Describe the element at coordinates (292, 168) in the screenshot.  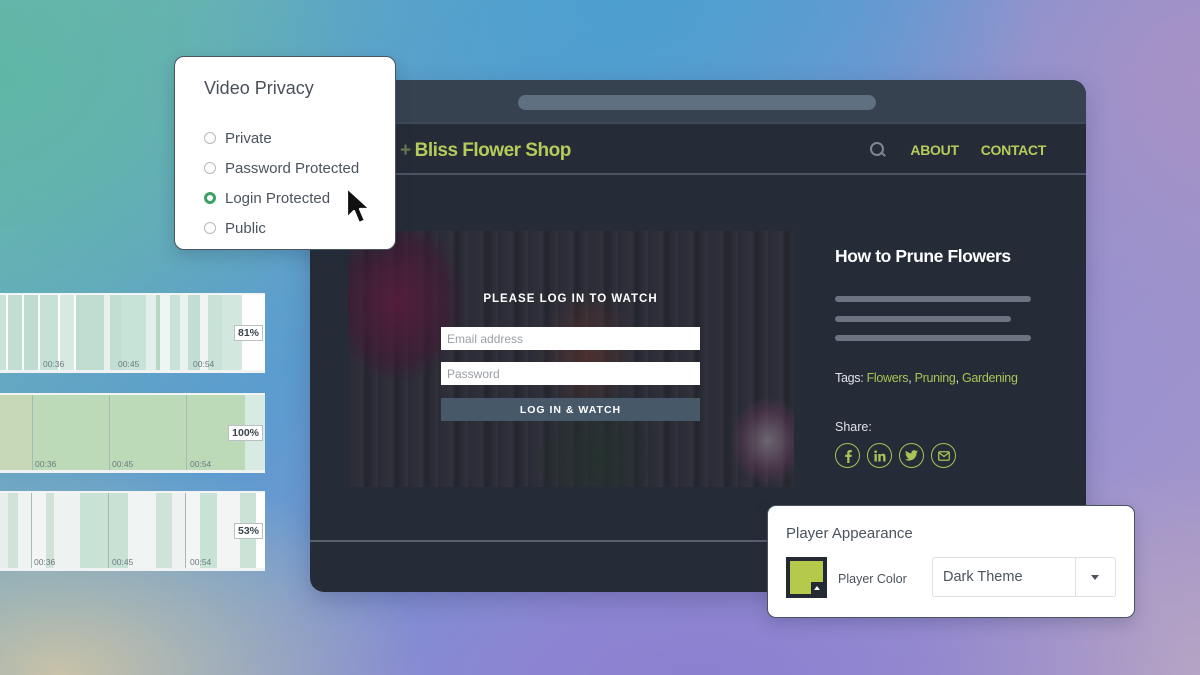
I see `option-label: Password Protected` at that location.